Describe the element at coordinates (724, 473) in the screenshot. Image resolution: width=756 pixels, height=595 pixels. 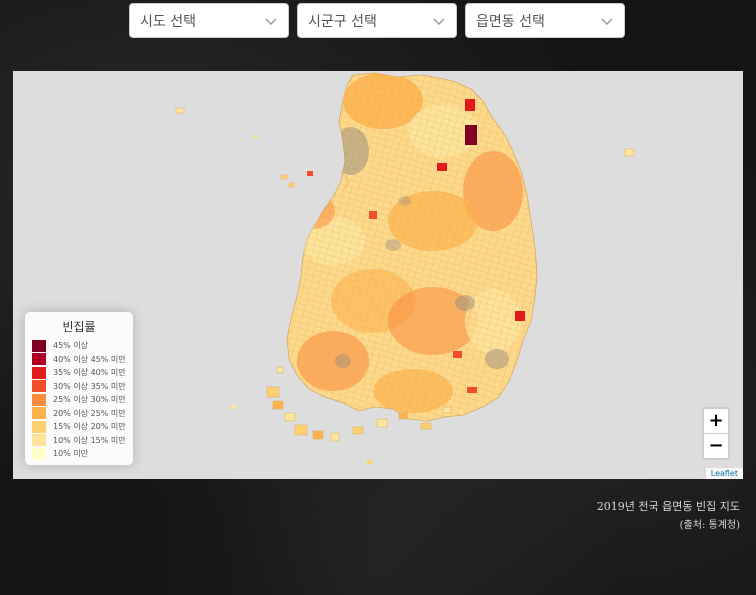
I see `attribution-link: Leaflet` at that location.